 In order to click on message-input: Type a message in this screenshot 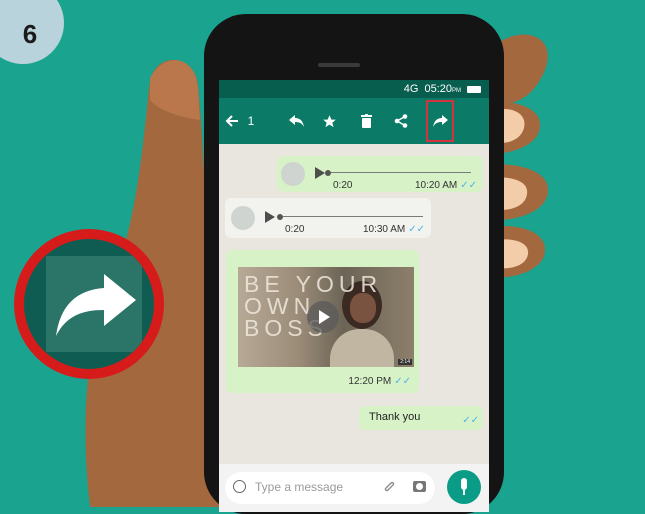, I will do `click(330, 488)`.